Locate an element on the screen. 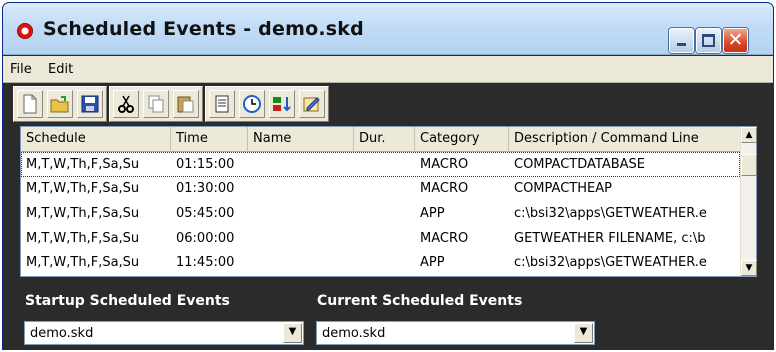 The image size is (776, 352). vertical-scrollbar: ▲ ▼ is located at coordinates (748, 201).